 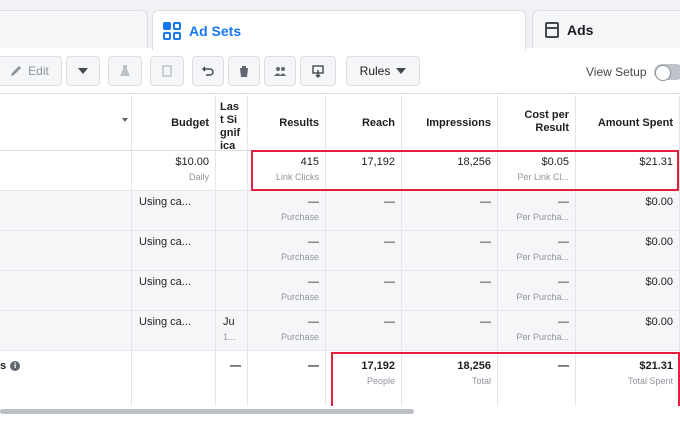 I want to click on rules-button: Rules, so click(x=383, y=71).